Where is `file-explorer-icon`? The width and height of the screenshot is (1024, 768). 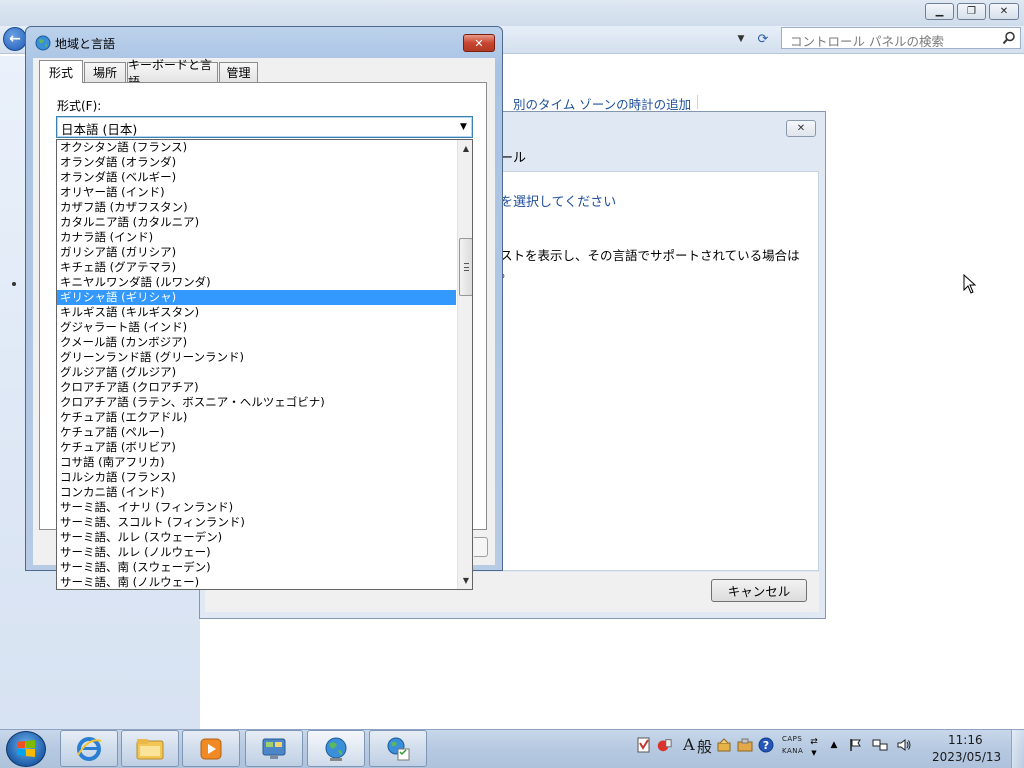
file-explorer-icon is located at coordinates (150, 748).